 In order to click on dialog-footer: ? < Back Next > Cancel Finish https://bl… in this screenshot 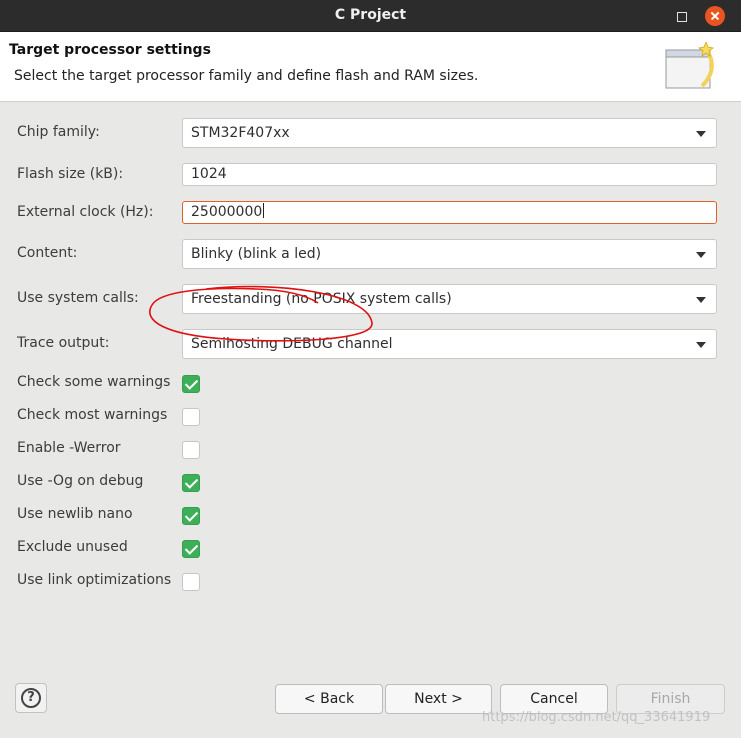, I will do `click(370, 700)`.